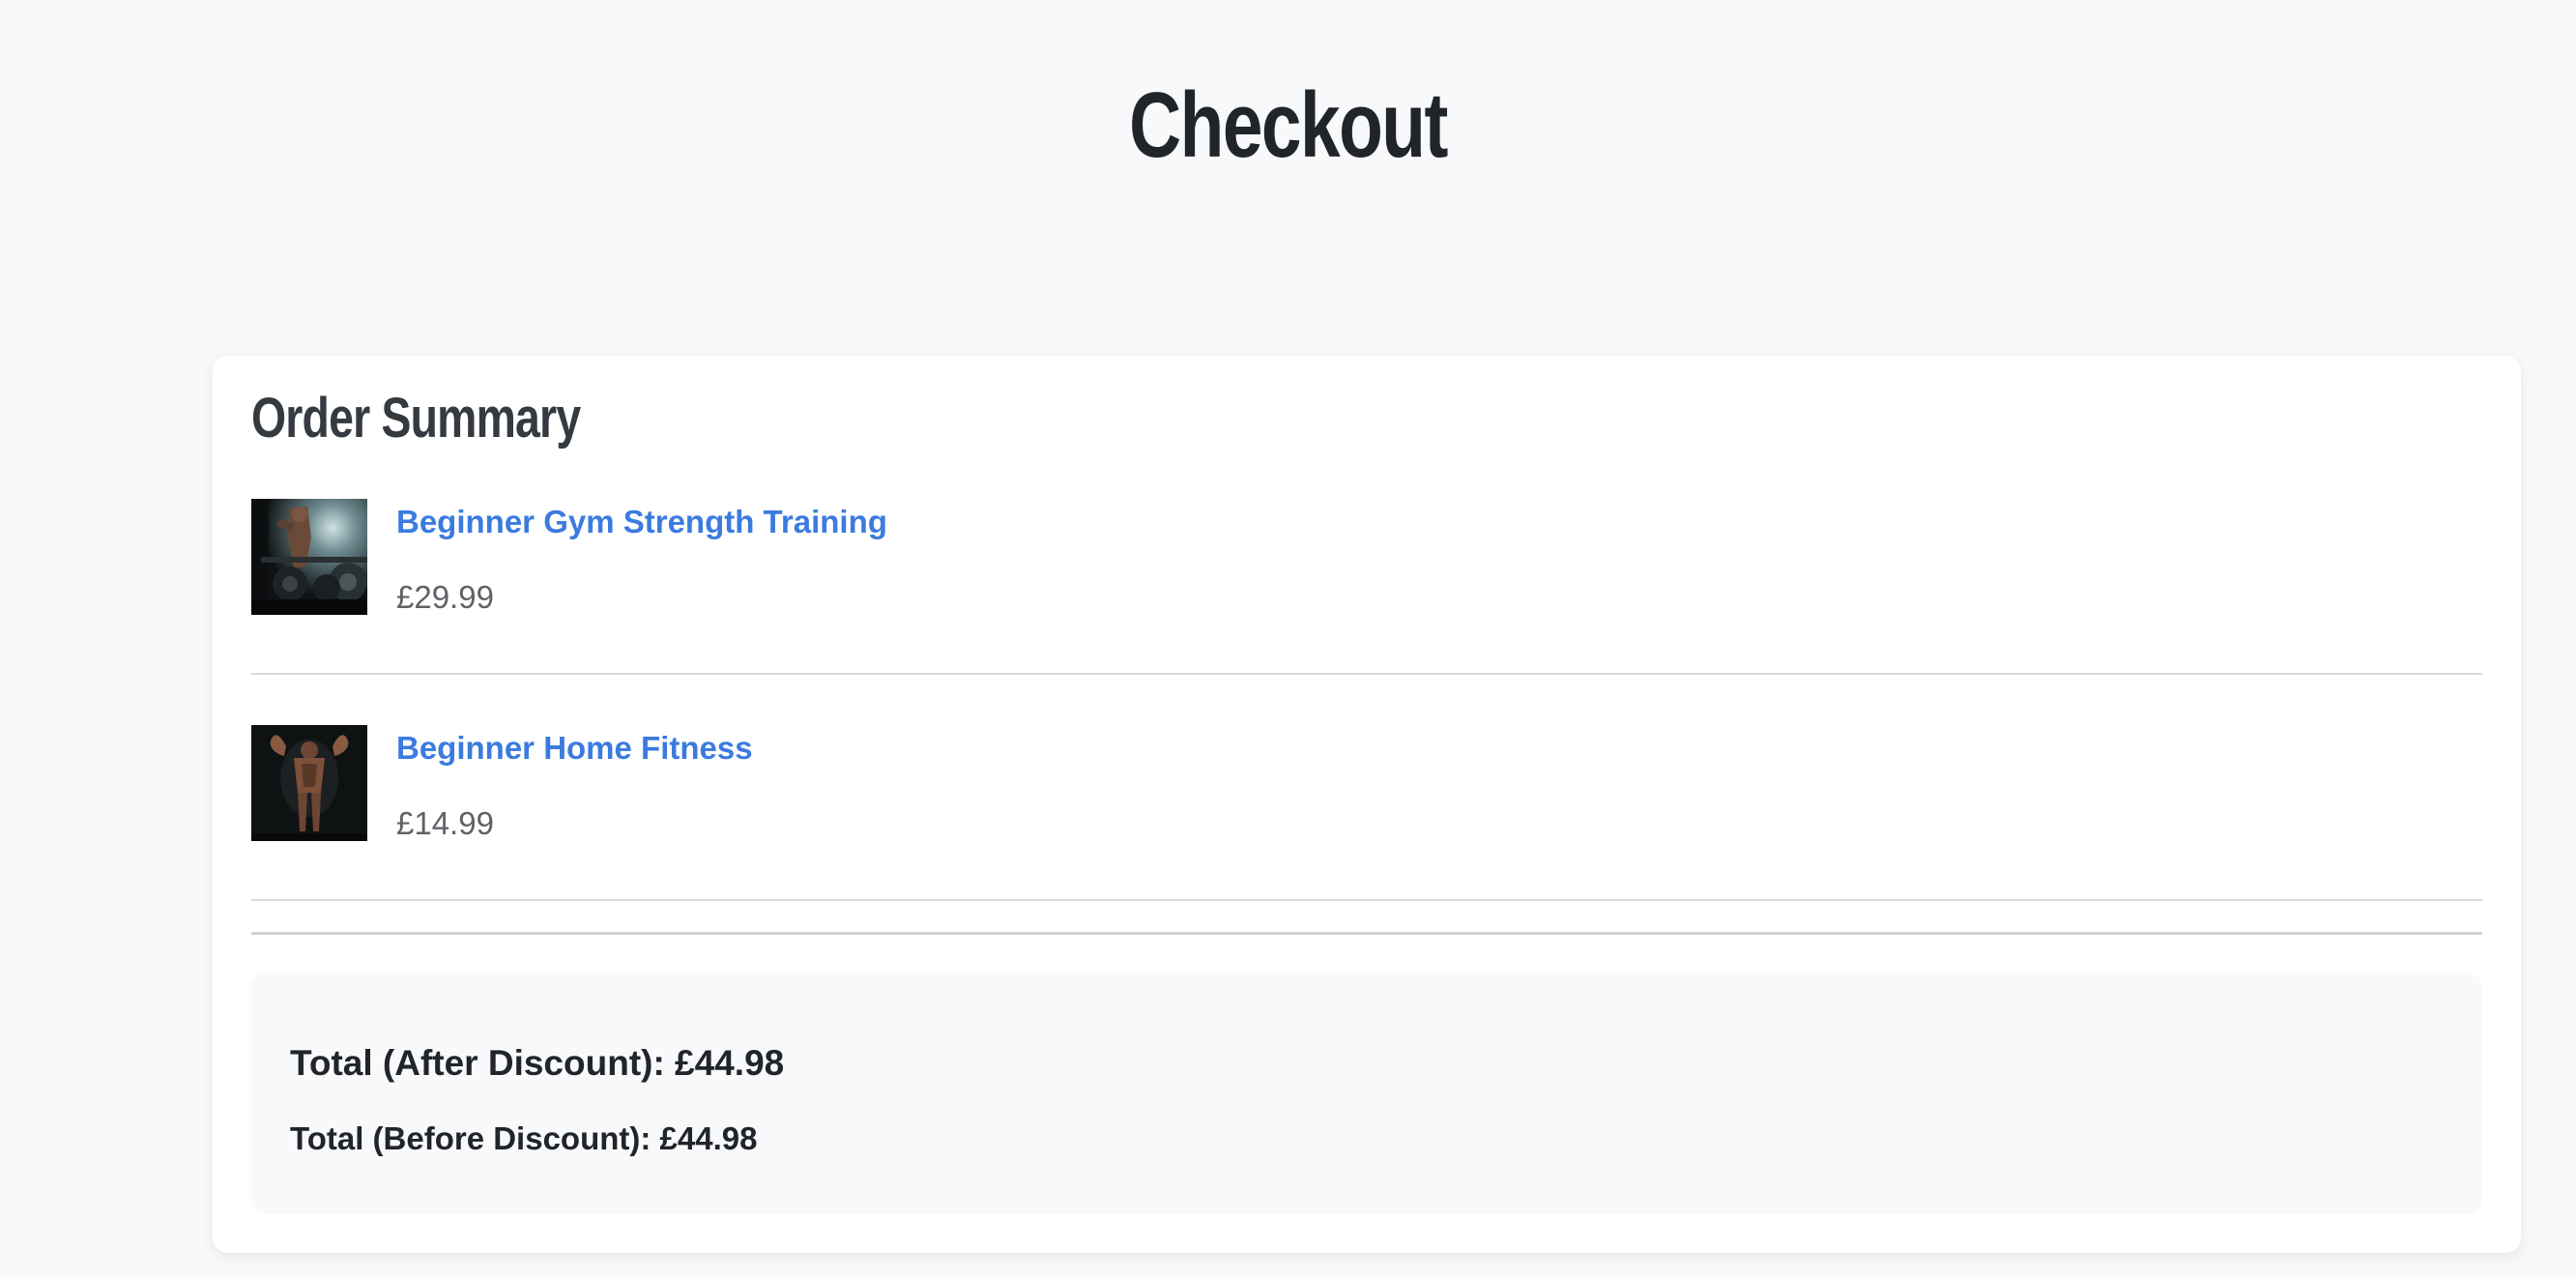  I want to click on order-item: Beginner Gym Strength Training £29.99, so click(1366, 557).